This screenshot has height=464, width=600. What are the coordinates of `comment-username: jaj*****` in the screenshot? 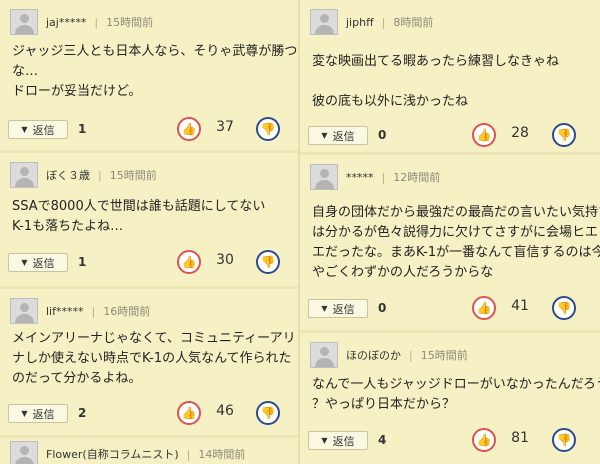 It's located at (66, 22).